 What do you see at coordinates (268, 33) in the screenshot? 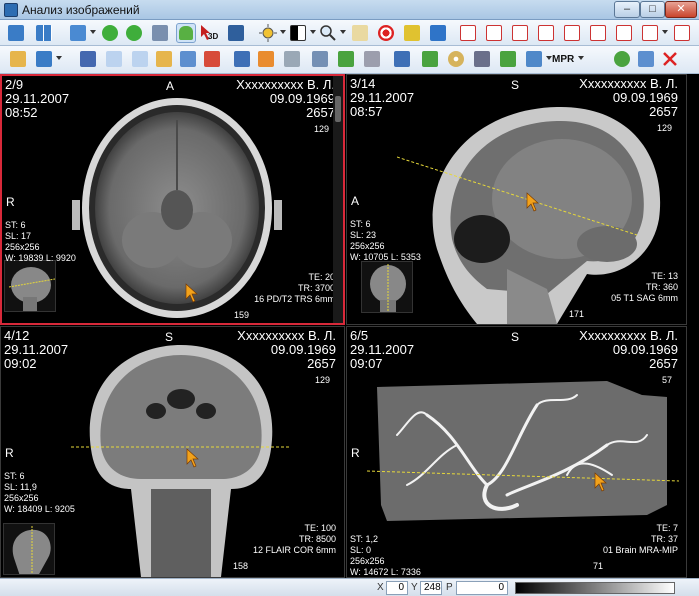
I see `brightness-icon` at bounding box center [268, 33].